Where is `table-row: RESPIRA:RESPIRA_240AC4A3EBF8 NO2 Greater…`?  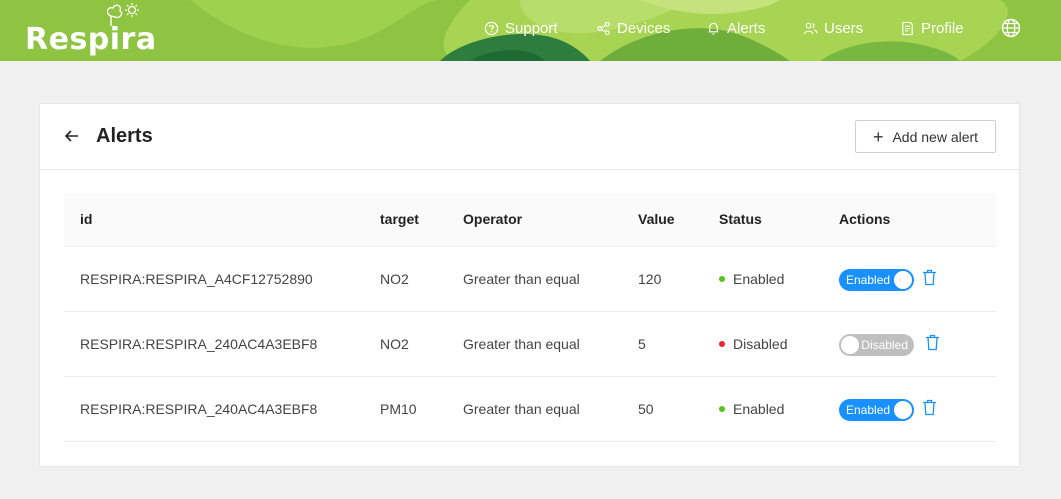
table-row: RESPIRA:RESPIRA_240AC4A3EBF8 NO2 Greater… is located at coordinates (530, 344).